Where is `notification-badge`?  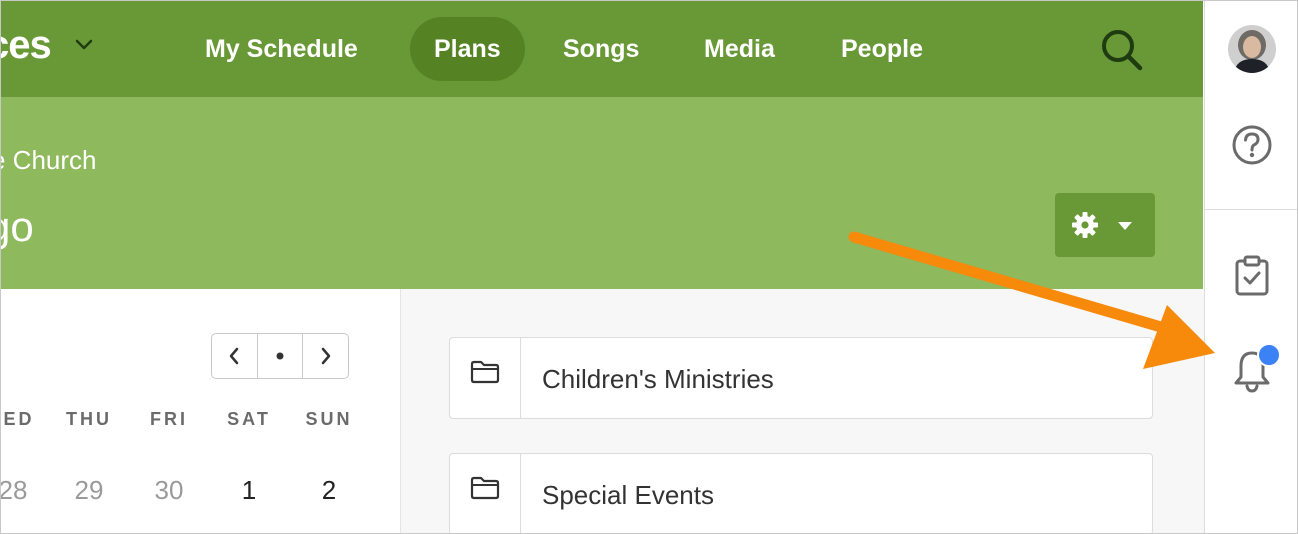
notification-badge is located at coordinates (1269, 355).